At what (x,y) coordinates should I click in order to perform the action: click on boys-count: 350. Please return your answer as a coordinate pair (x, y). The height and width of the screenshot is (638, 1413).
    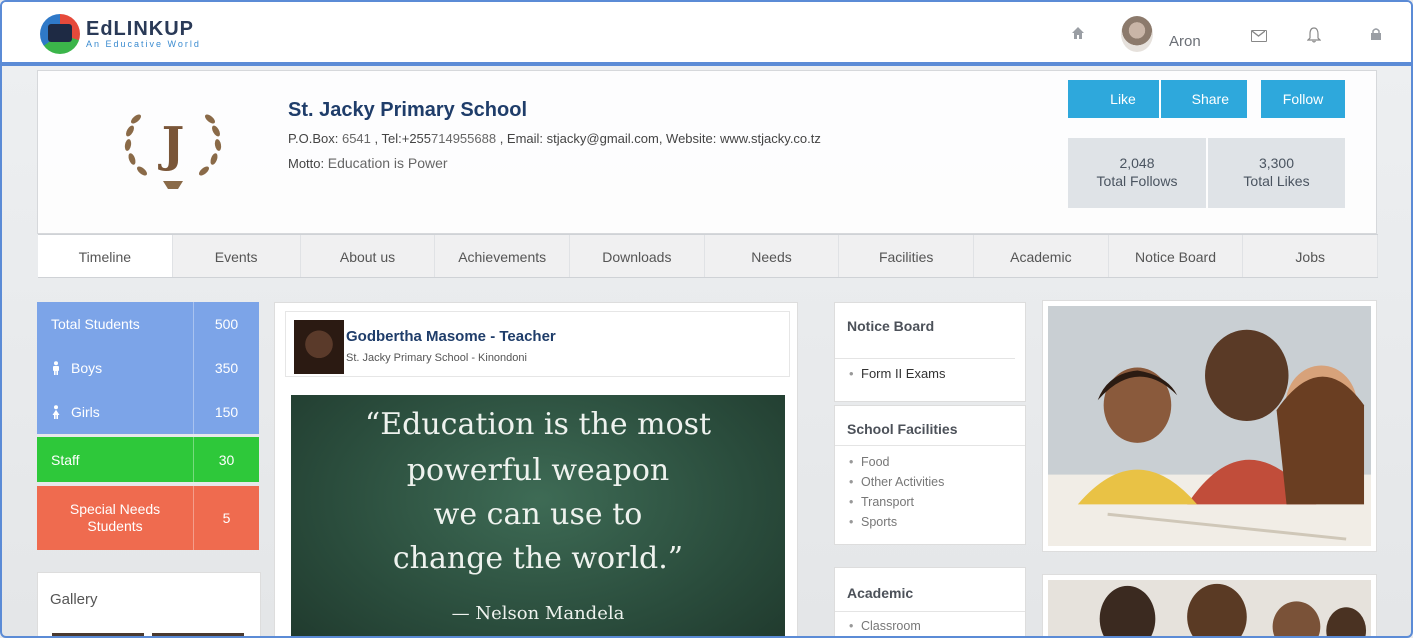
    Looking at the image, I should click on (226, 368).